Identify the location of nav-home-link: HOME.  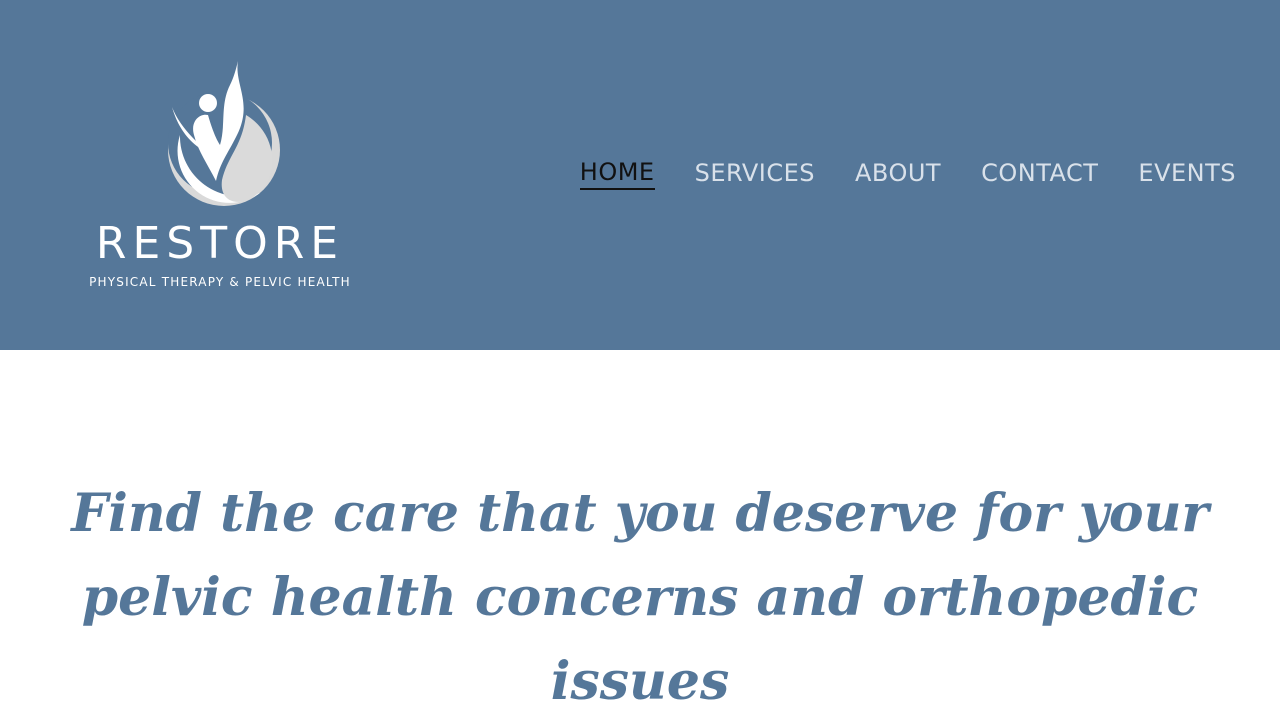
(617, 174).